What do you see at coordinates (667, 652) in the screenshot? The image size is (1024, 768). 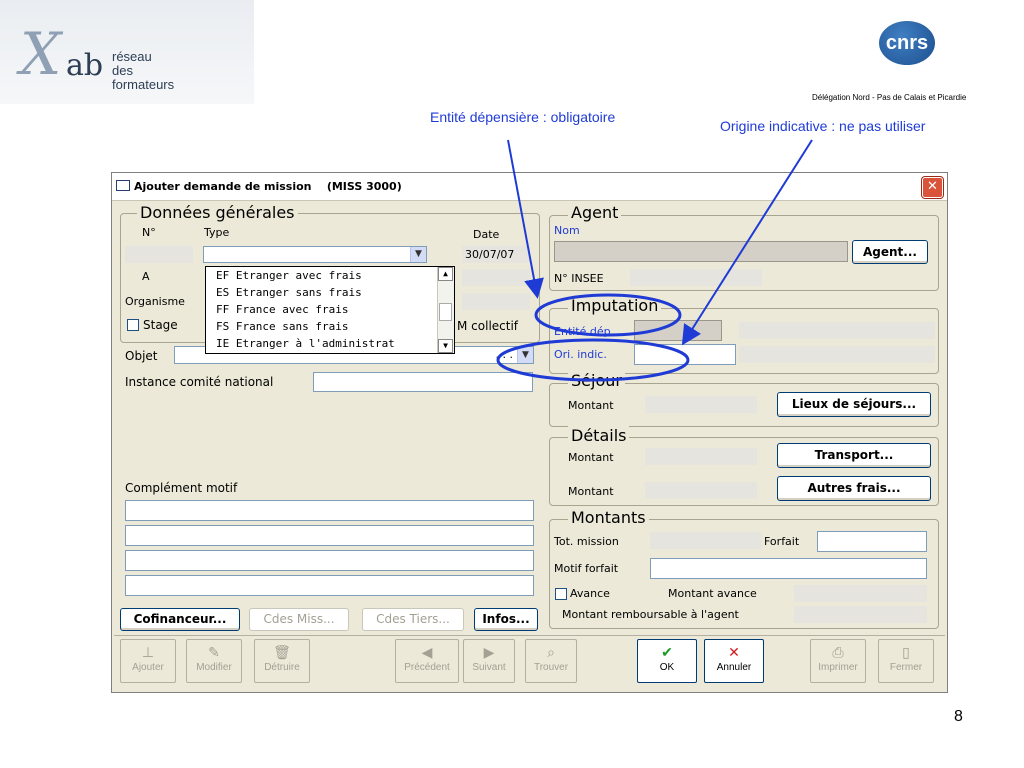 I see `check-icon: ✔` at bounding box center [667, 652].